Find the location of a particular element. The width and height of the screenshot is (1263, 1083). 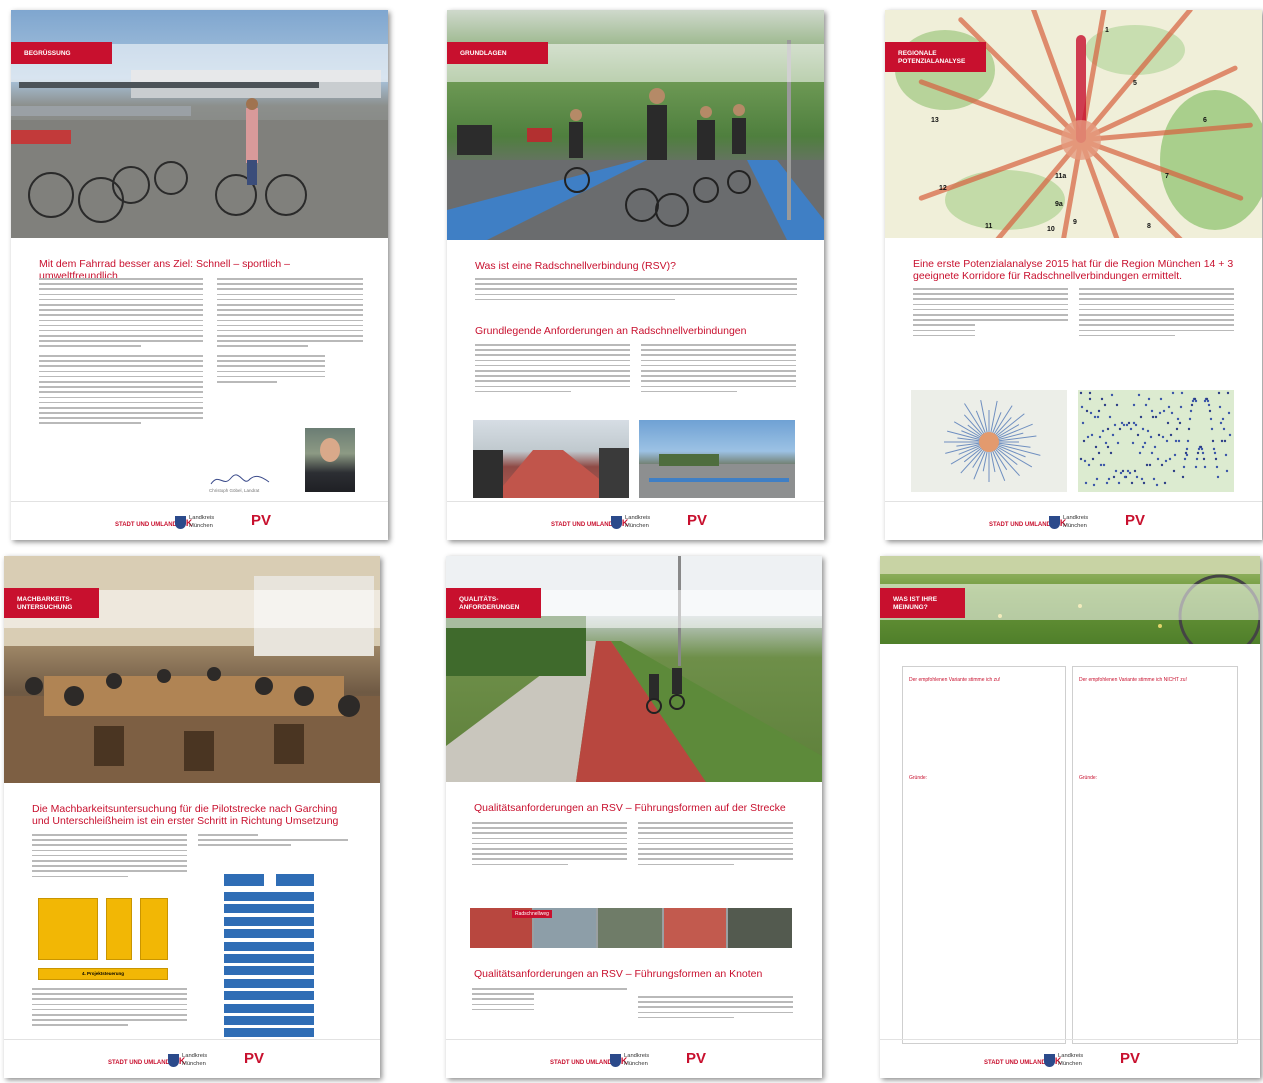

track-text-left is located at coordinates (549, 845).